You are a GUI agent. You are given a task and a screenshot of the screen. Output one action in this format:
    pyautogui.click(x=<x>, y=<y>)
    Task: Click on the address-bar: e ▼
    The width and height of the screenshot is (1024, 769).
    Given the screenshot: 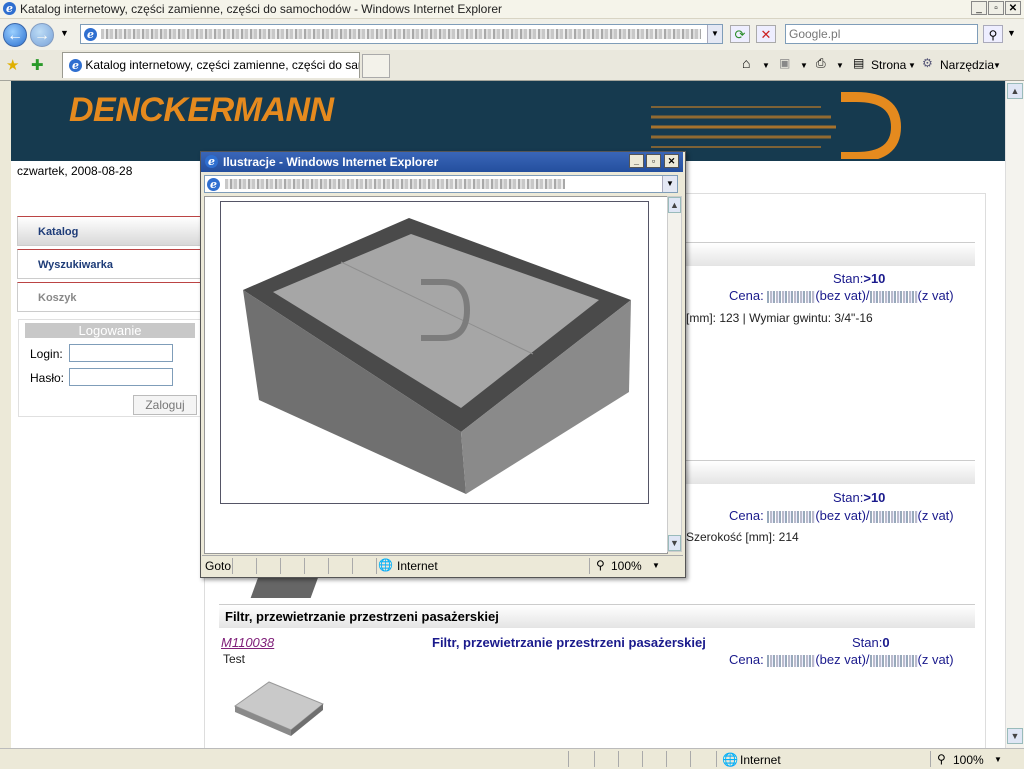 What is the action you would take?
    pyautogui.click(x=401, y=34)
    